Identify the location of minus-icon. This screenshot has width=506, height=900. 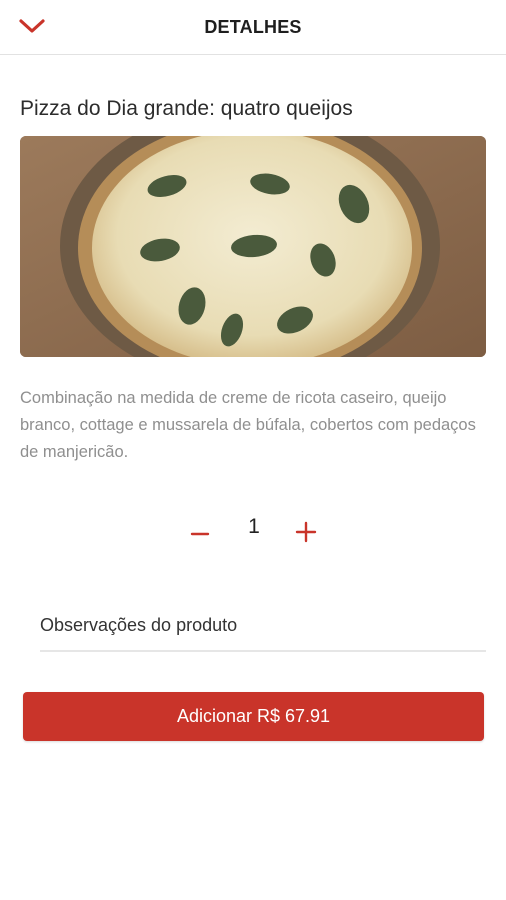
(200, 532).